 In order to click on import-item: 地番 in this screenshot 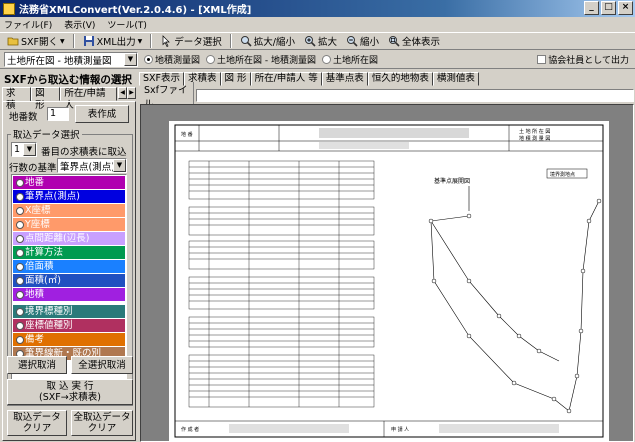, I will do `click(69, 182)`.